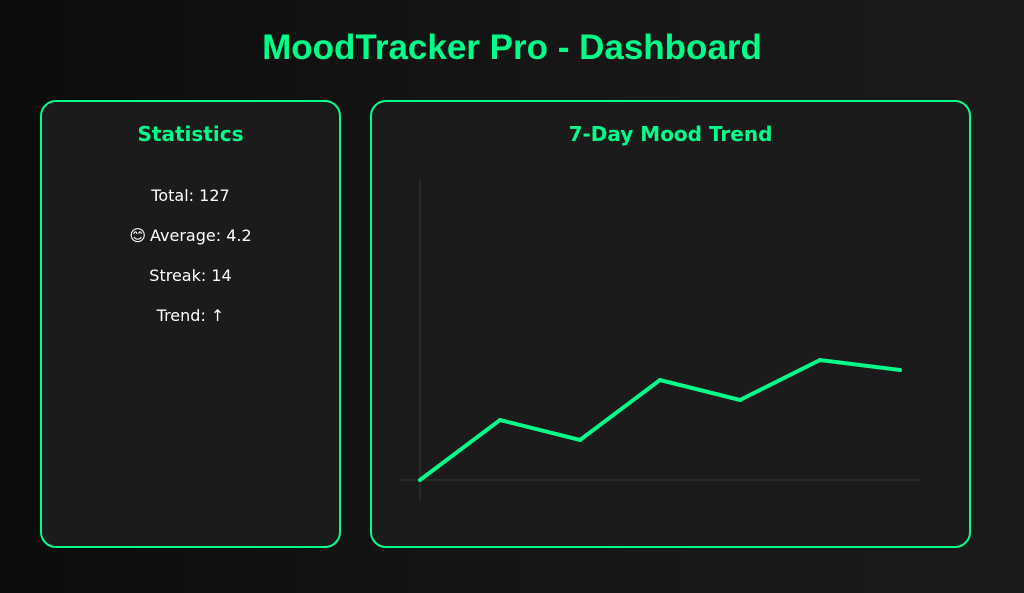 The image size is (1024, 593). Describe the element at coordinates (190, 195) in the screenshot. I see `stat-total: Total: 127` at that location.